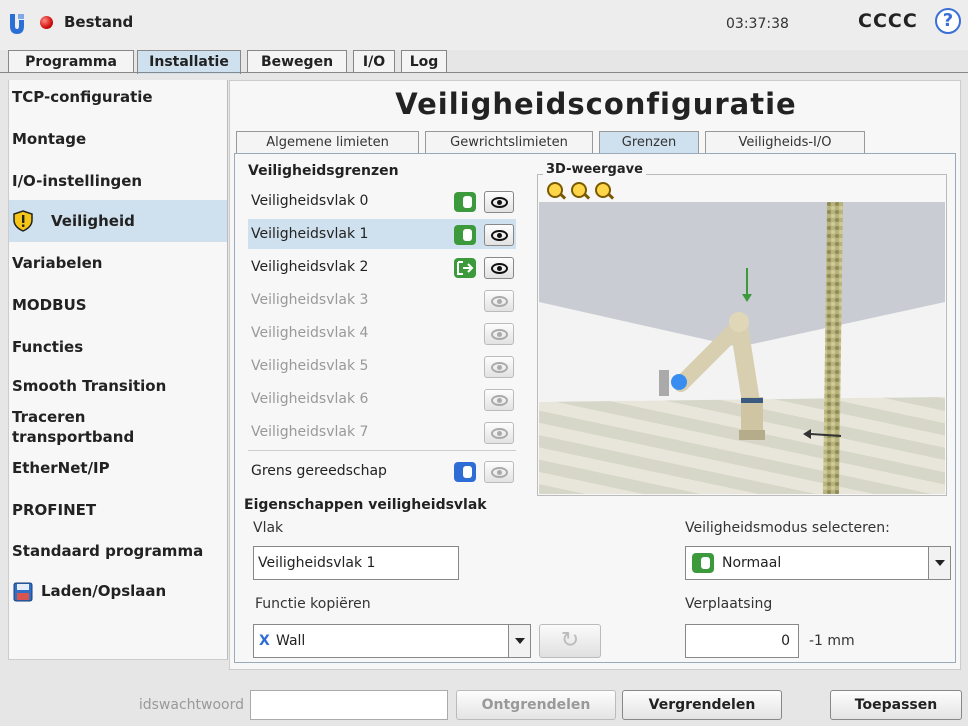 The image size is (968, 726). What do you see at coordinates (570, 641) in the screenshot?
I see `refresh-button: ↻` at bounding box center [570, 641].